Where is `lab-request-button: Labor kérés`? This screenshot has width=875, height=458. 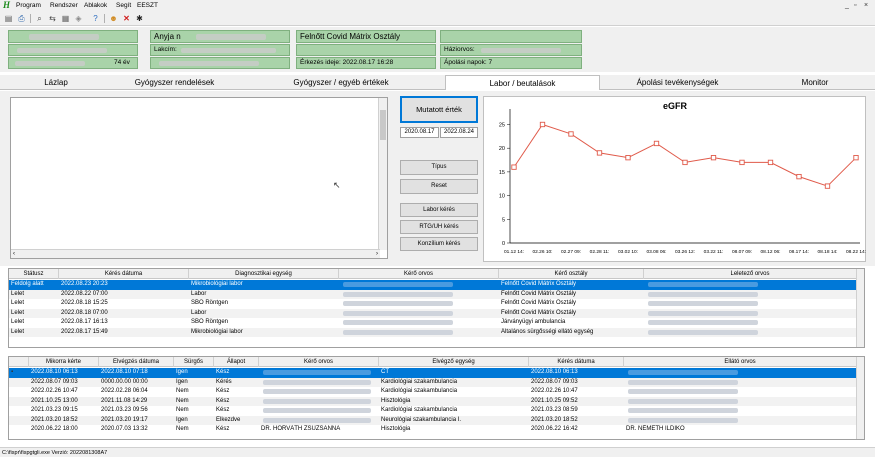 lab-request-button: Labor kérés is located at coordinates (439, 210).